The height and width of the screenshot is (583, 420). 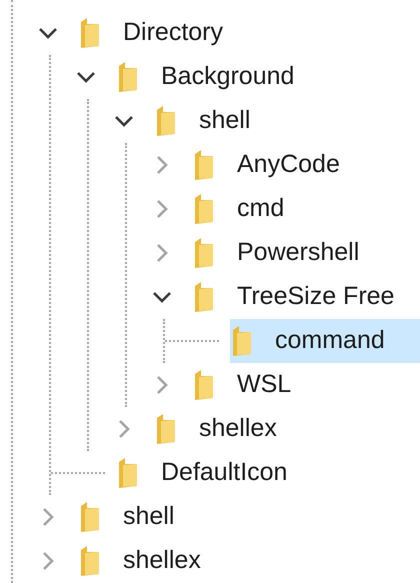 I want to click on tree-item: WSL, so click(x=244, y=385).